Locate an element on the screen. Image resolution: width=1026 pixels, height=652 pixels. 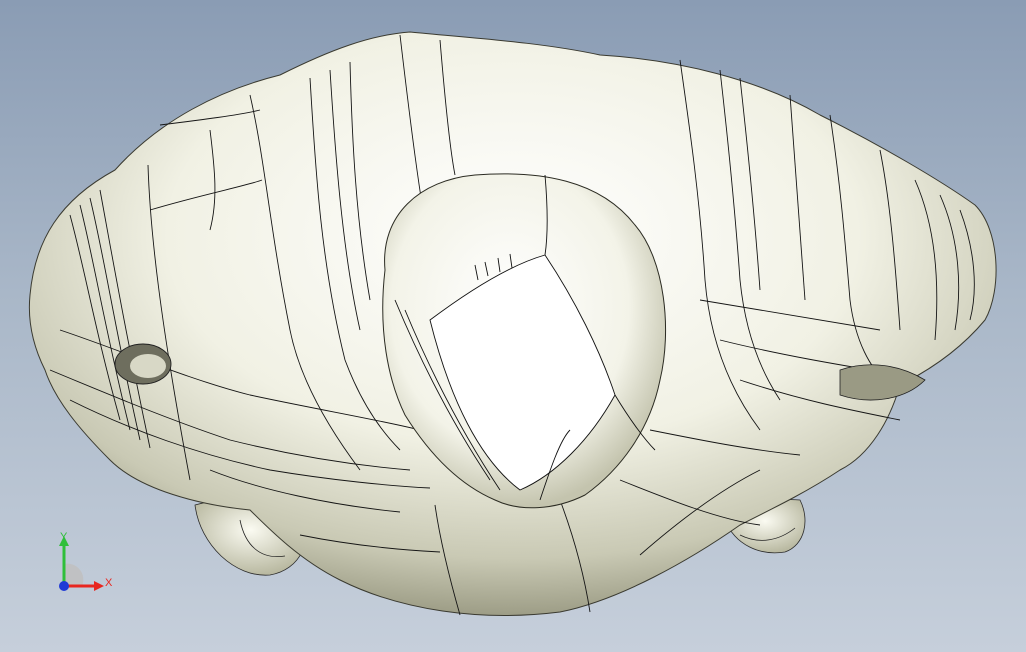
x-axis-label: X is located at coordinates (109, 583).